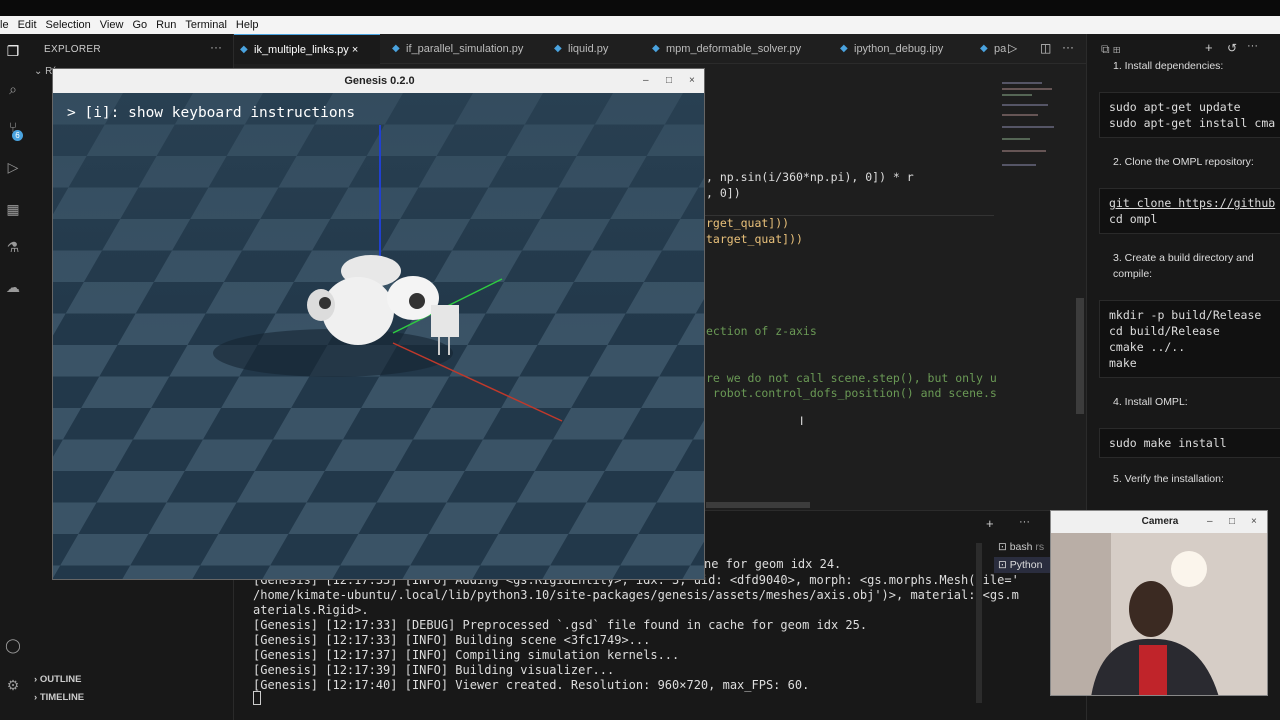  What do you see at coordinates (758, 505) in the screenshot?
I see `horizontal-scrollbar` at bounding box center [758, 505].